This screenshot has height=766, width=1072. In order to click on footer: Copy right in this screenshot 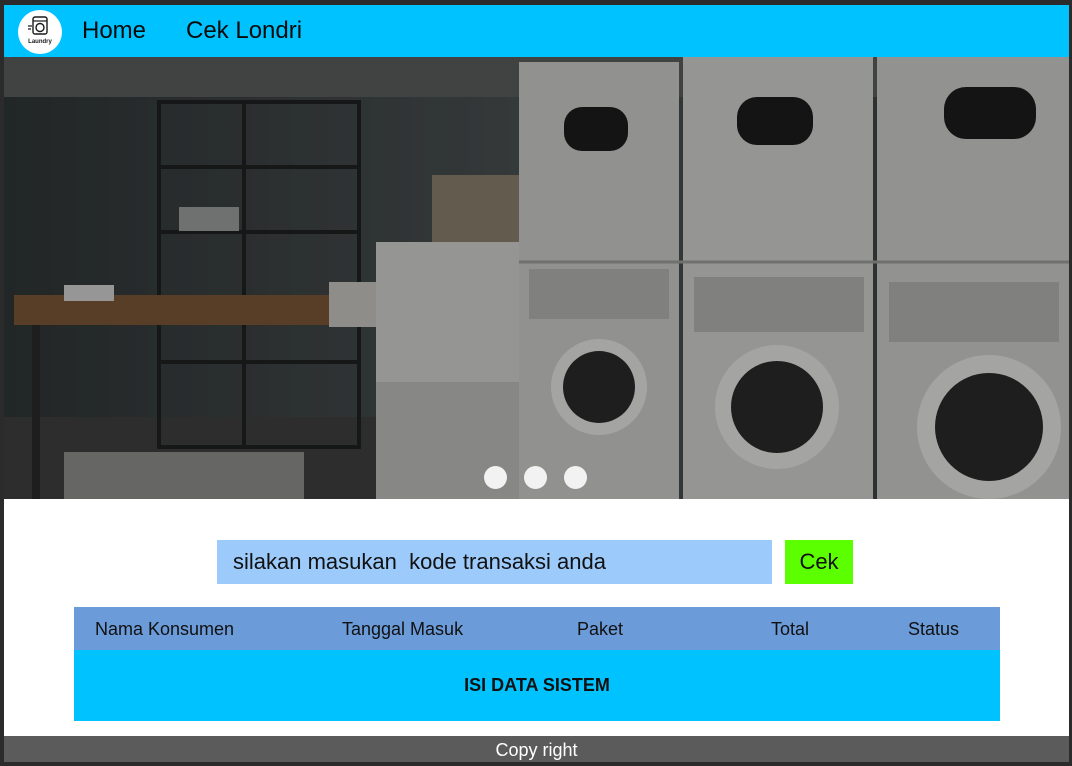, I will do `click(536, 749)`.